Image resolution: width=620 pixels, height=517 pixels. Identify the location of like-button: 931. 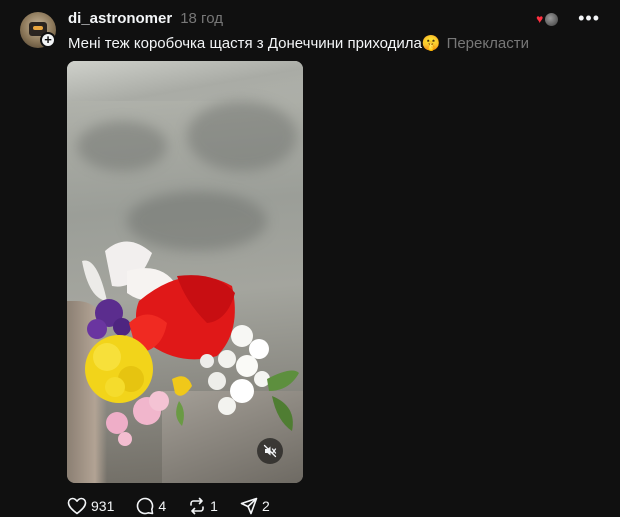
(90, 506).